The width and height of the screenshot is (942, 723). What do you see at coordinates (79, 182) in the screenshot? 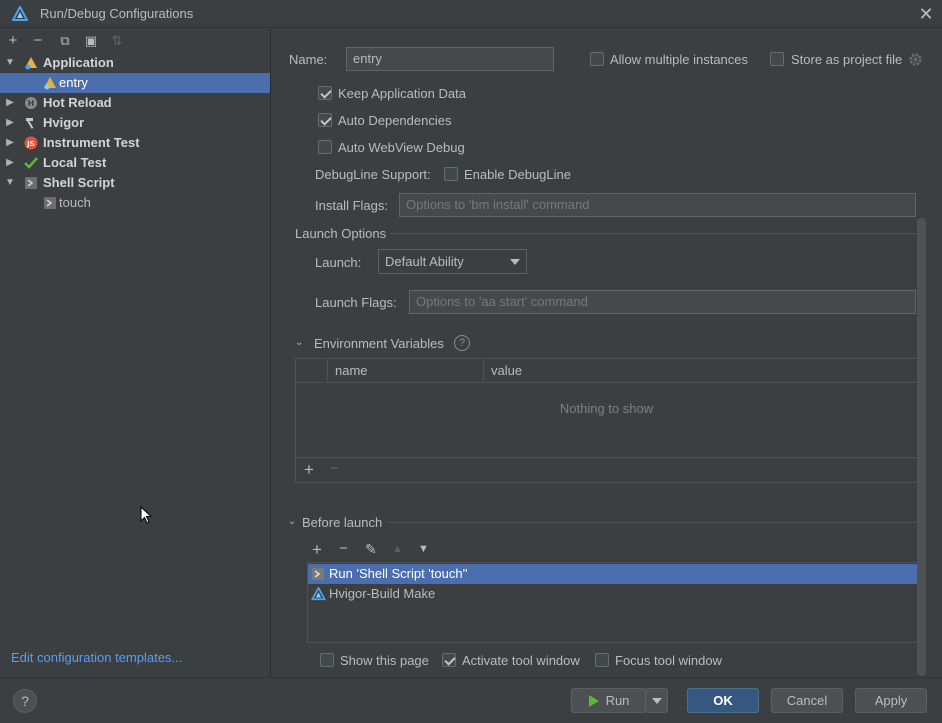
I see `tree-item-label: Shell Script` at bounding box center [79, 182].